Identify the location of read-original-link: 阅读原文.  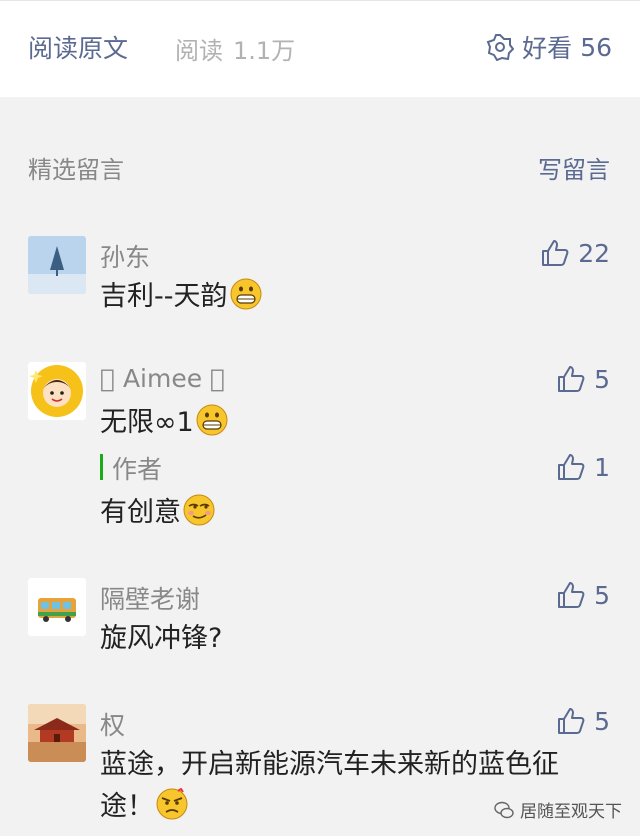
(78, 47).